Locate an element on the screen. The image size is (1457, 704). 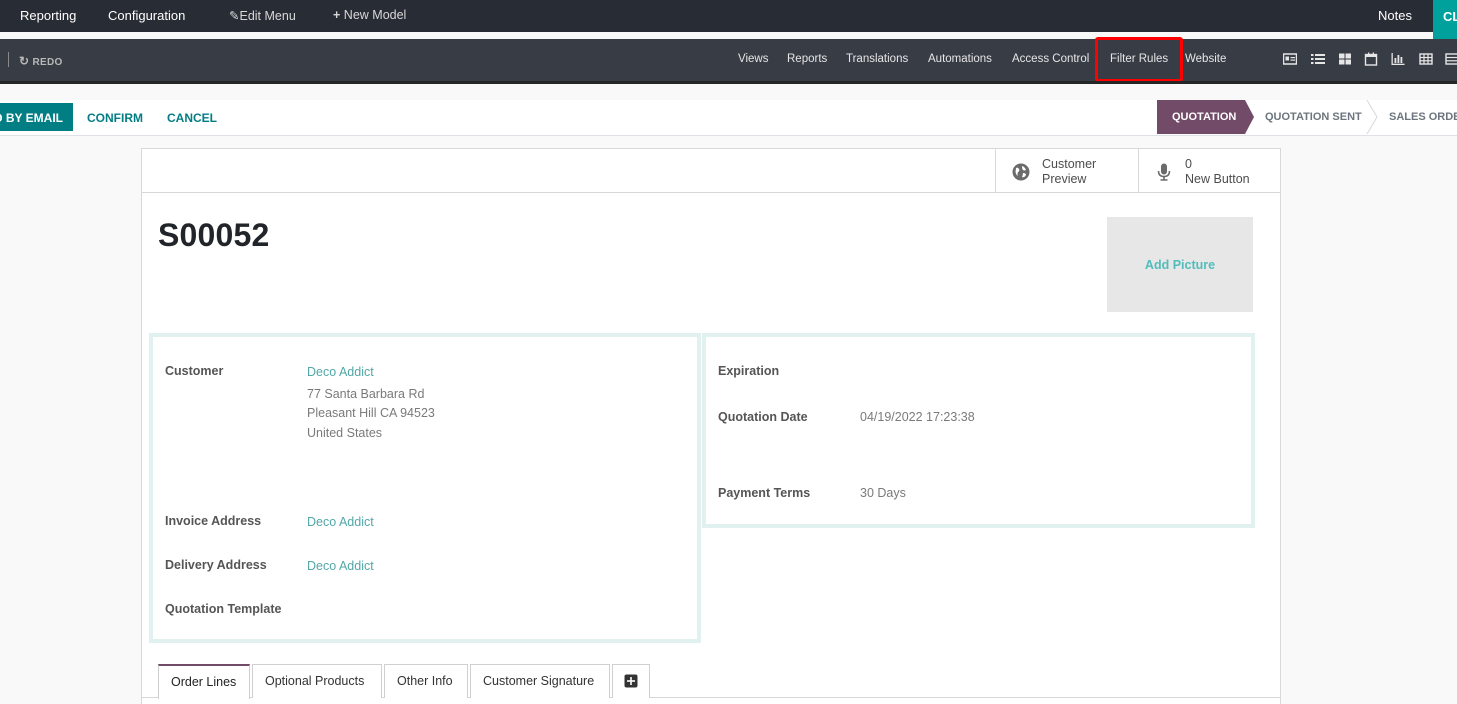
invoice-address-label: Invoice Address is located at coordinates (213, 521).